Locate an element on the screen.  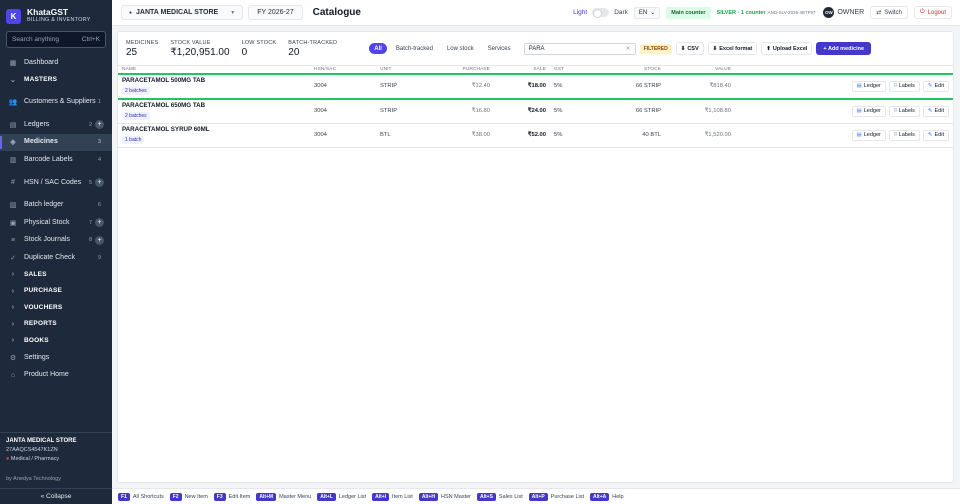
journal-icon: ≡ is located at coordinates (13, 240).